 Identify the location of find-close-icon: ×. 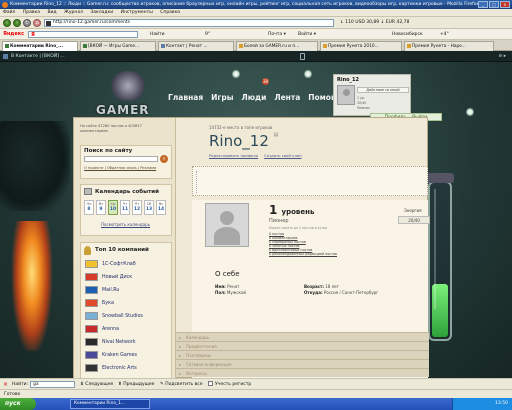
(5, 384).